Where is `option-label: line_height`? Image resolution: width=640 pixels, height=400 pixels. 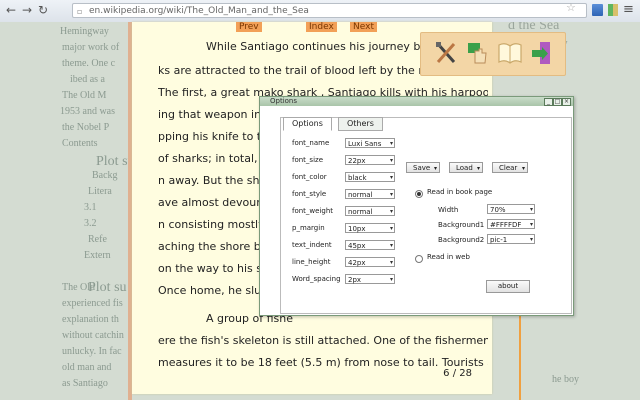 option-label: line_height is located at coordinates (311, 262).